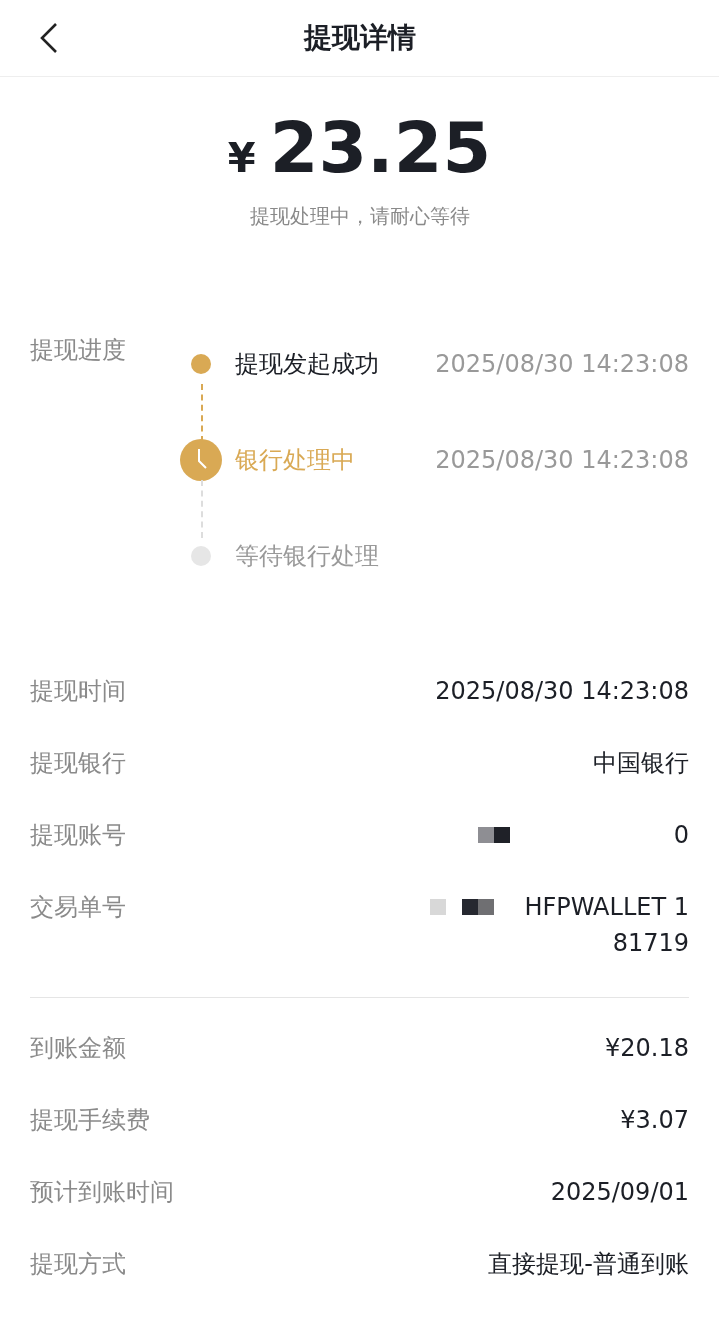 This screenshot has width=719, height=1344. What do you see at coordinates (359, 216) in the screenshot?
I see `status-note: 提现处理中，请耐心等待` at bounding box center [359, 216].